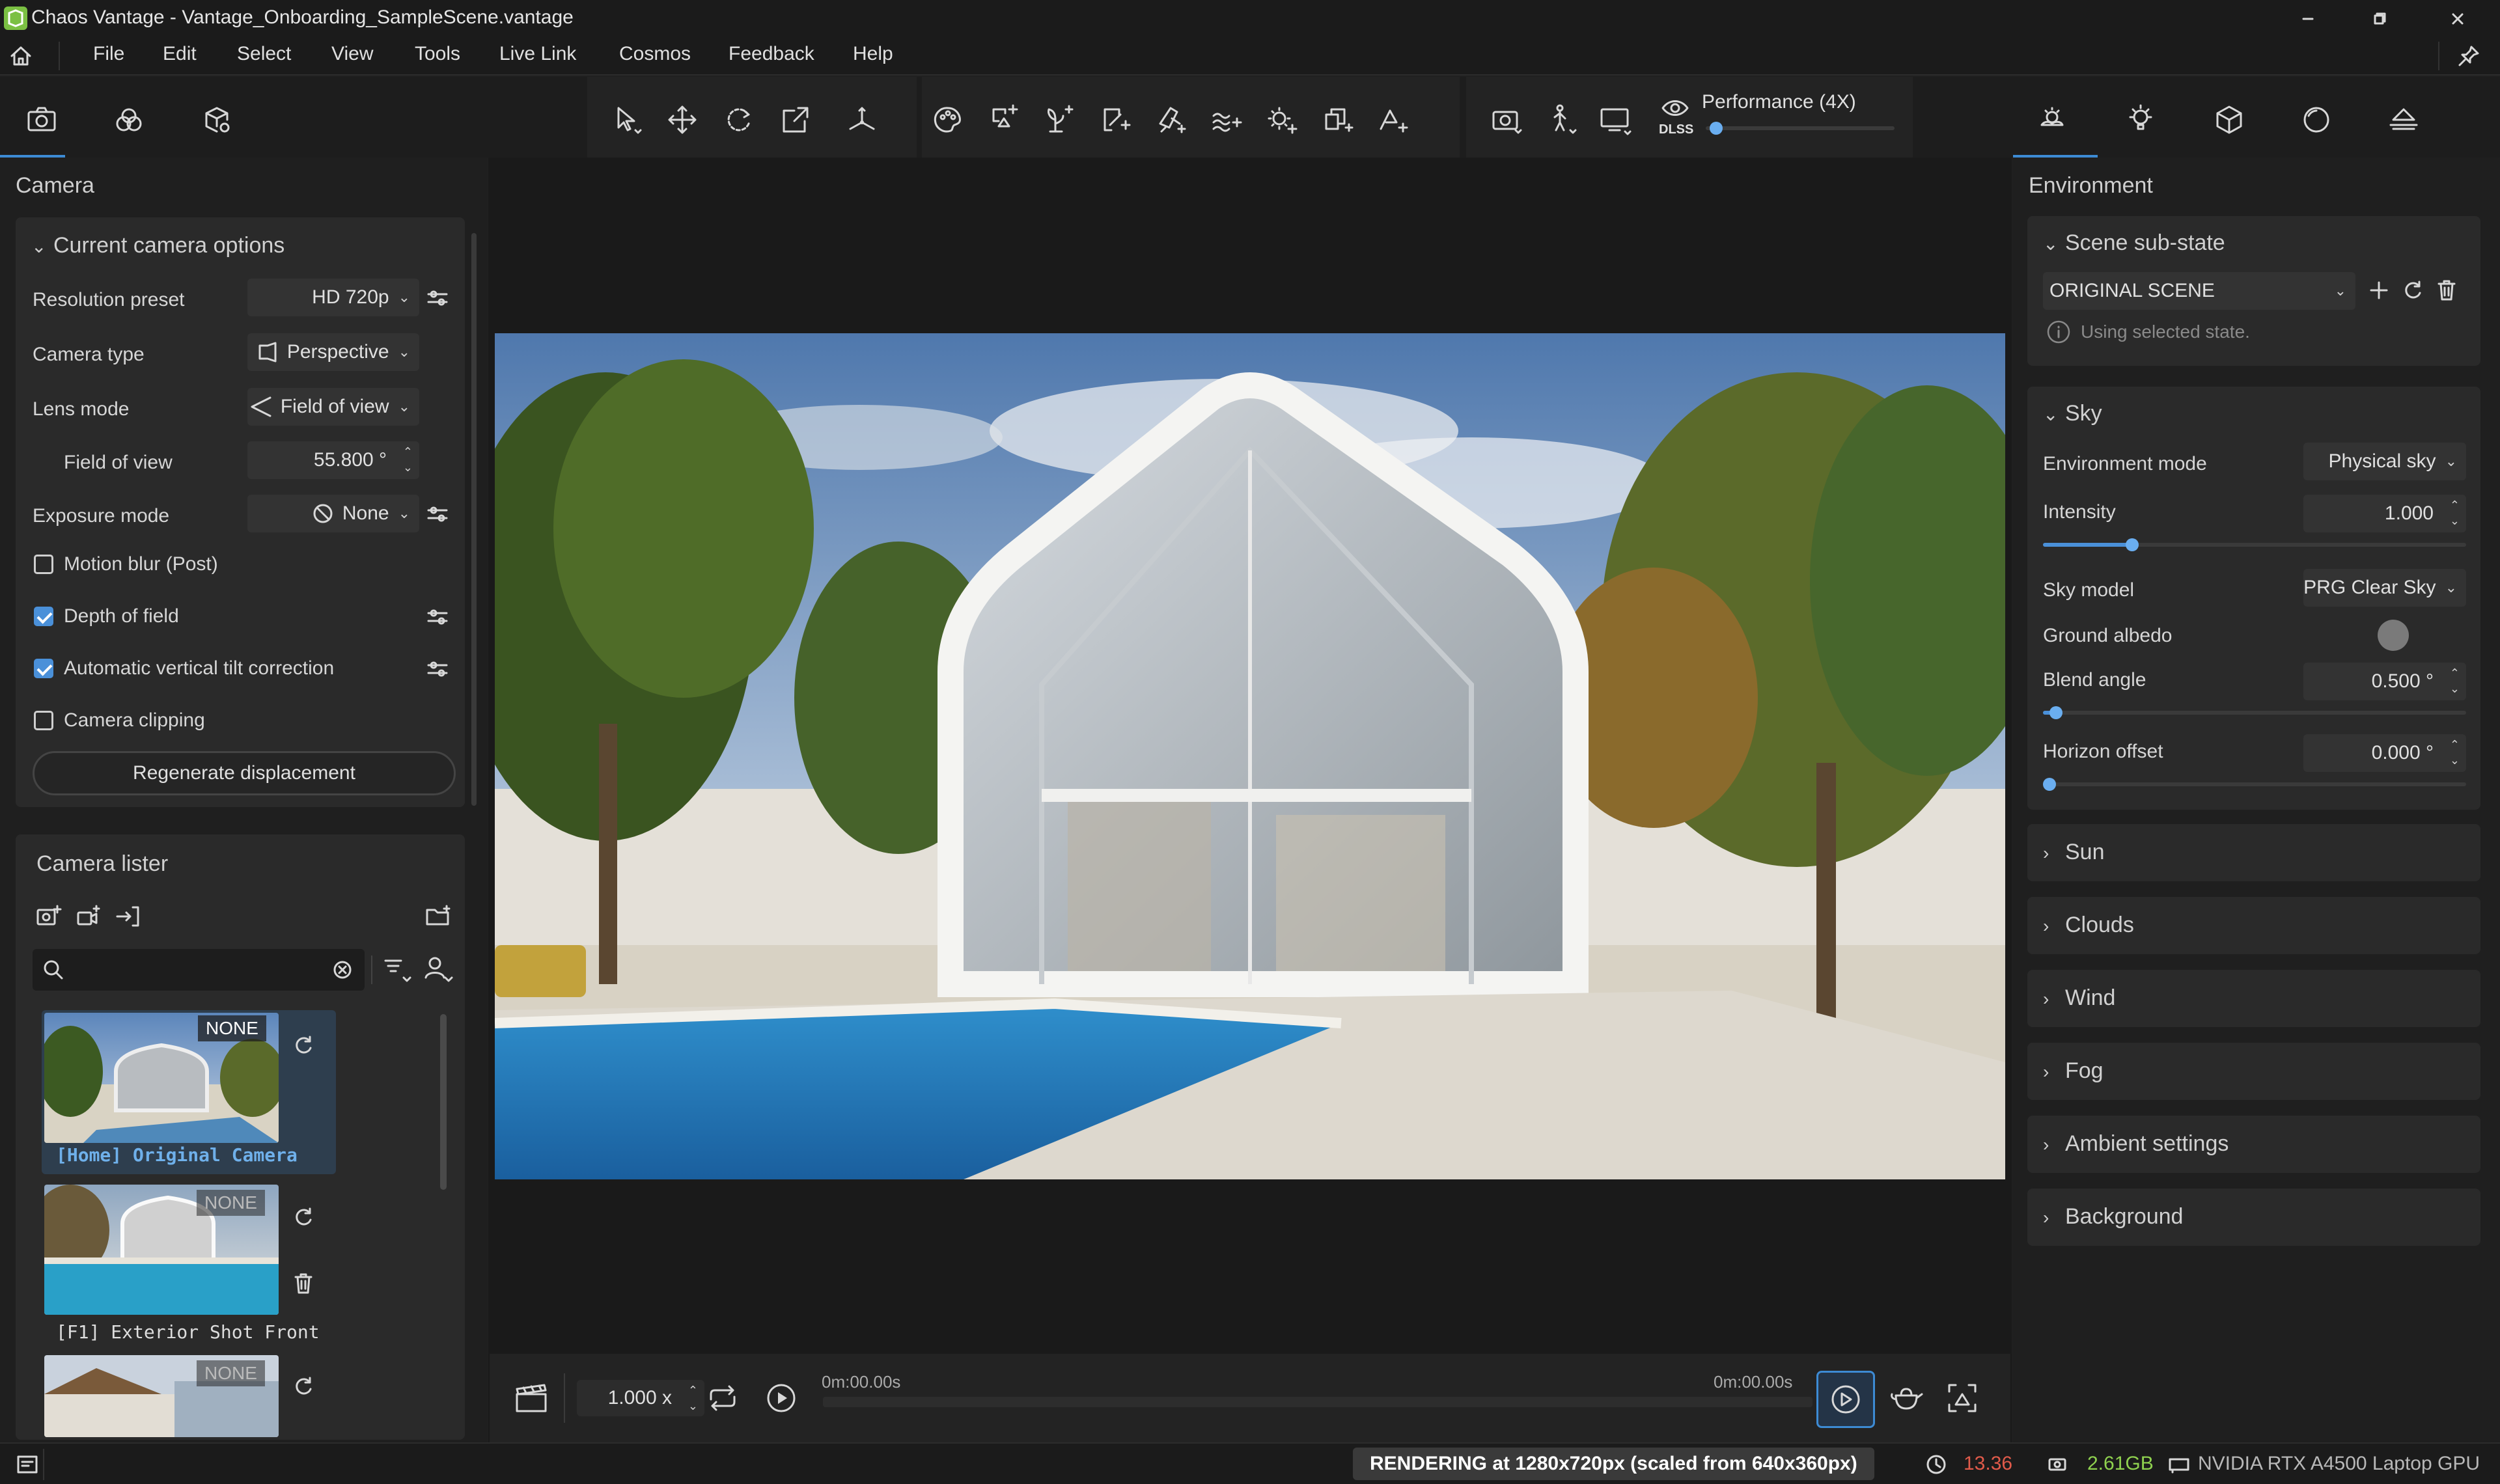 Image resolution: width=2500 pixels, height=1484 pixels. Describe the element at coordinates (49, 916) in the screenshot. I see `add-camera-button` at that location.